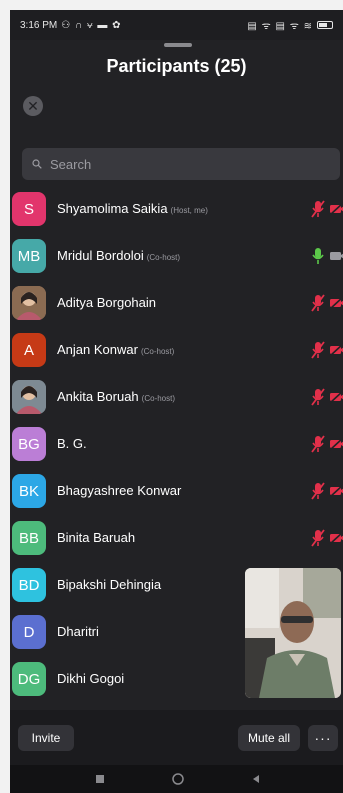 The height and width of the screenshot is (793, 343). Describe the element at coordinates (176, 538) in the screenshot. I see `participant-row: BB Binita Baruah` at that location.